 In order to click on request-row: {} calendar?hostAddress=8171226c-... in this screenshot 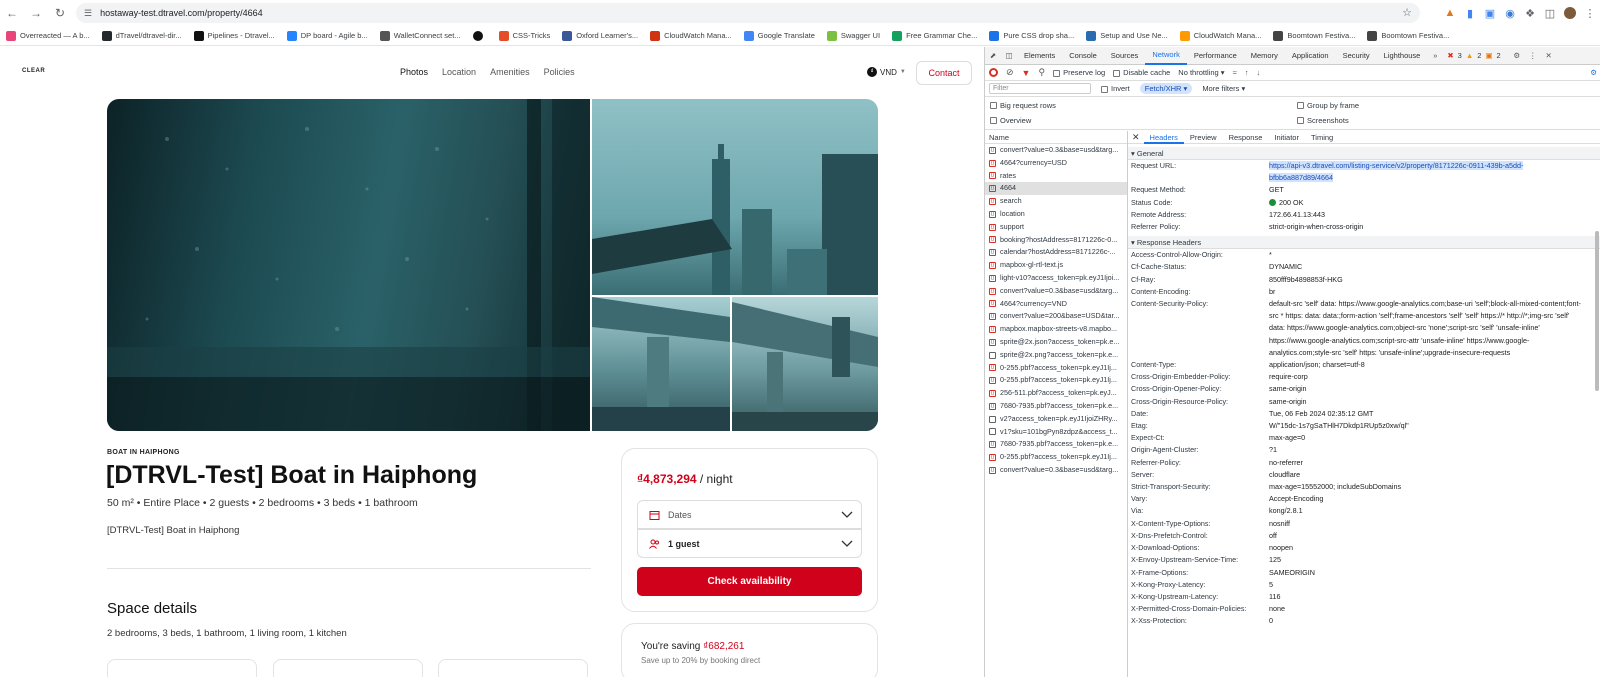, I will do `click(1056, 252)`.